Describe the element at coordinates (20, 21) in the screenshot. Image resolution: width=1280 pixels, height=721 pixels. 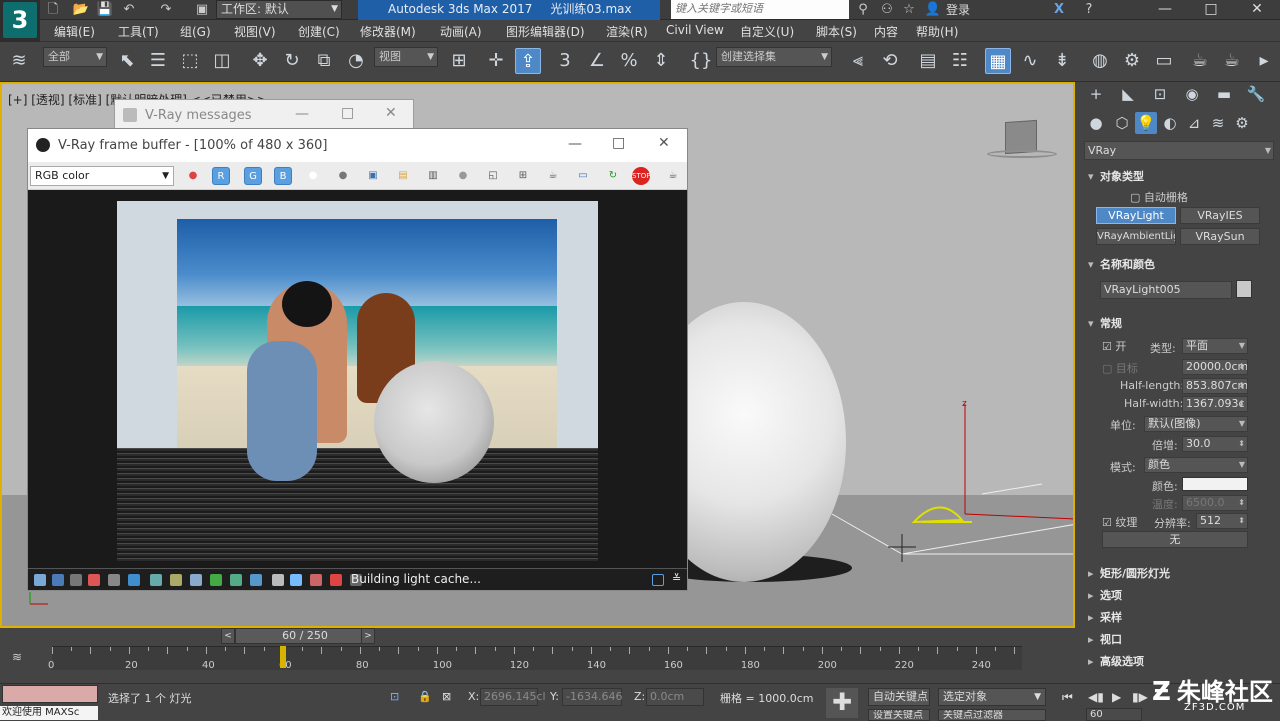
I see `app-logo: 3` at that location.